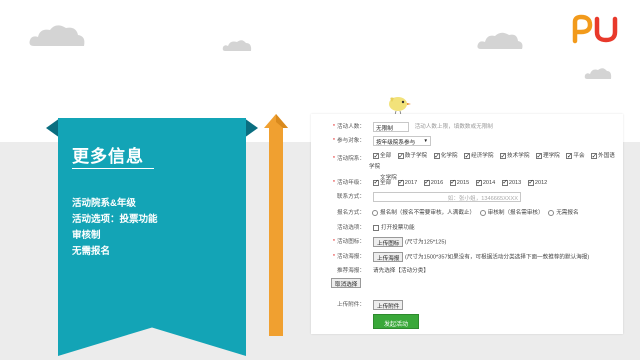 The image size is (640, 360). What do you see at coordinates (388, 257) in the screenshot?
I see `upload-poster-button: 上传海报` at bounding box center [388, 257].